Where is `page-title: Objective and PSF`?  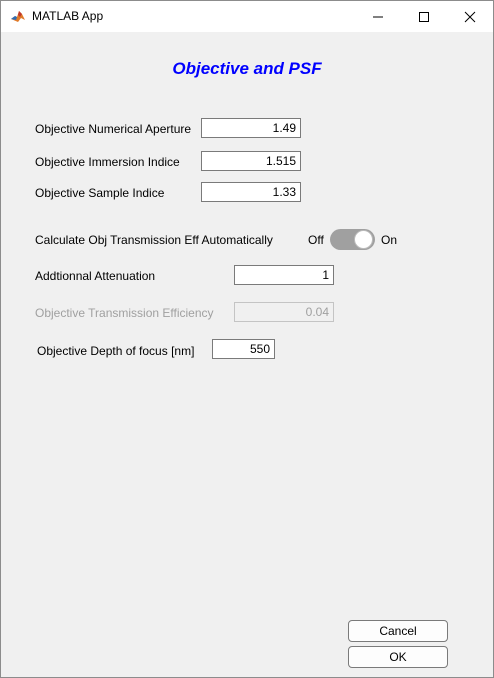 page-title: Objective and PSF is located at coordinates (247, 68).